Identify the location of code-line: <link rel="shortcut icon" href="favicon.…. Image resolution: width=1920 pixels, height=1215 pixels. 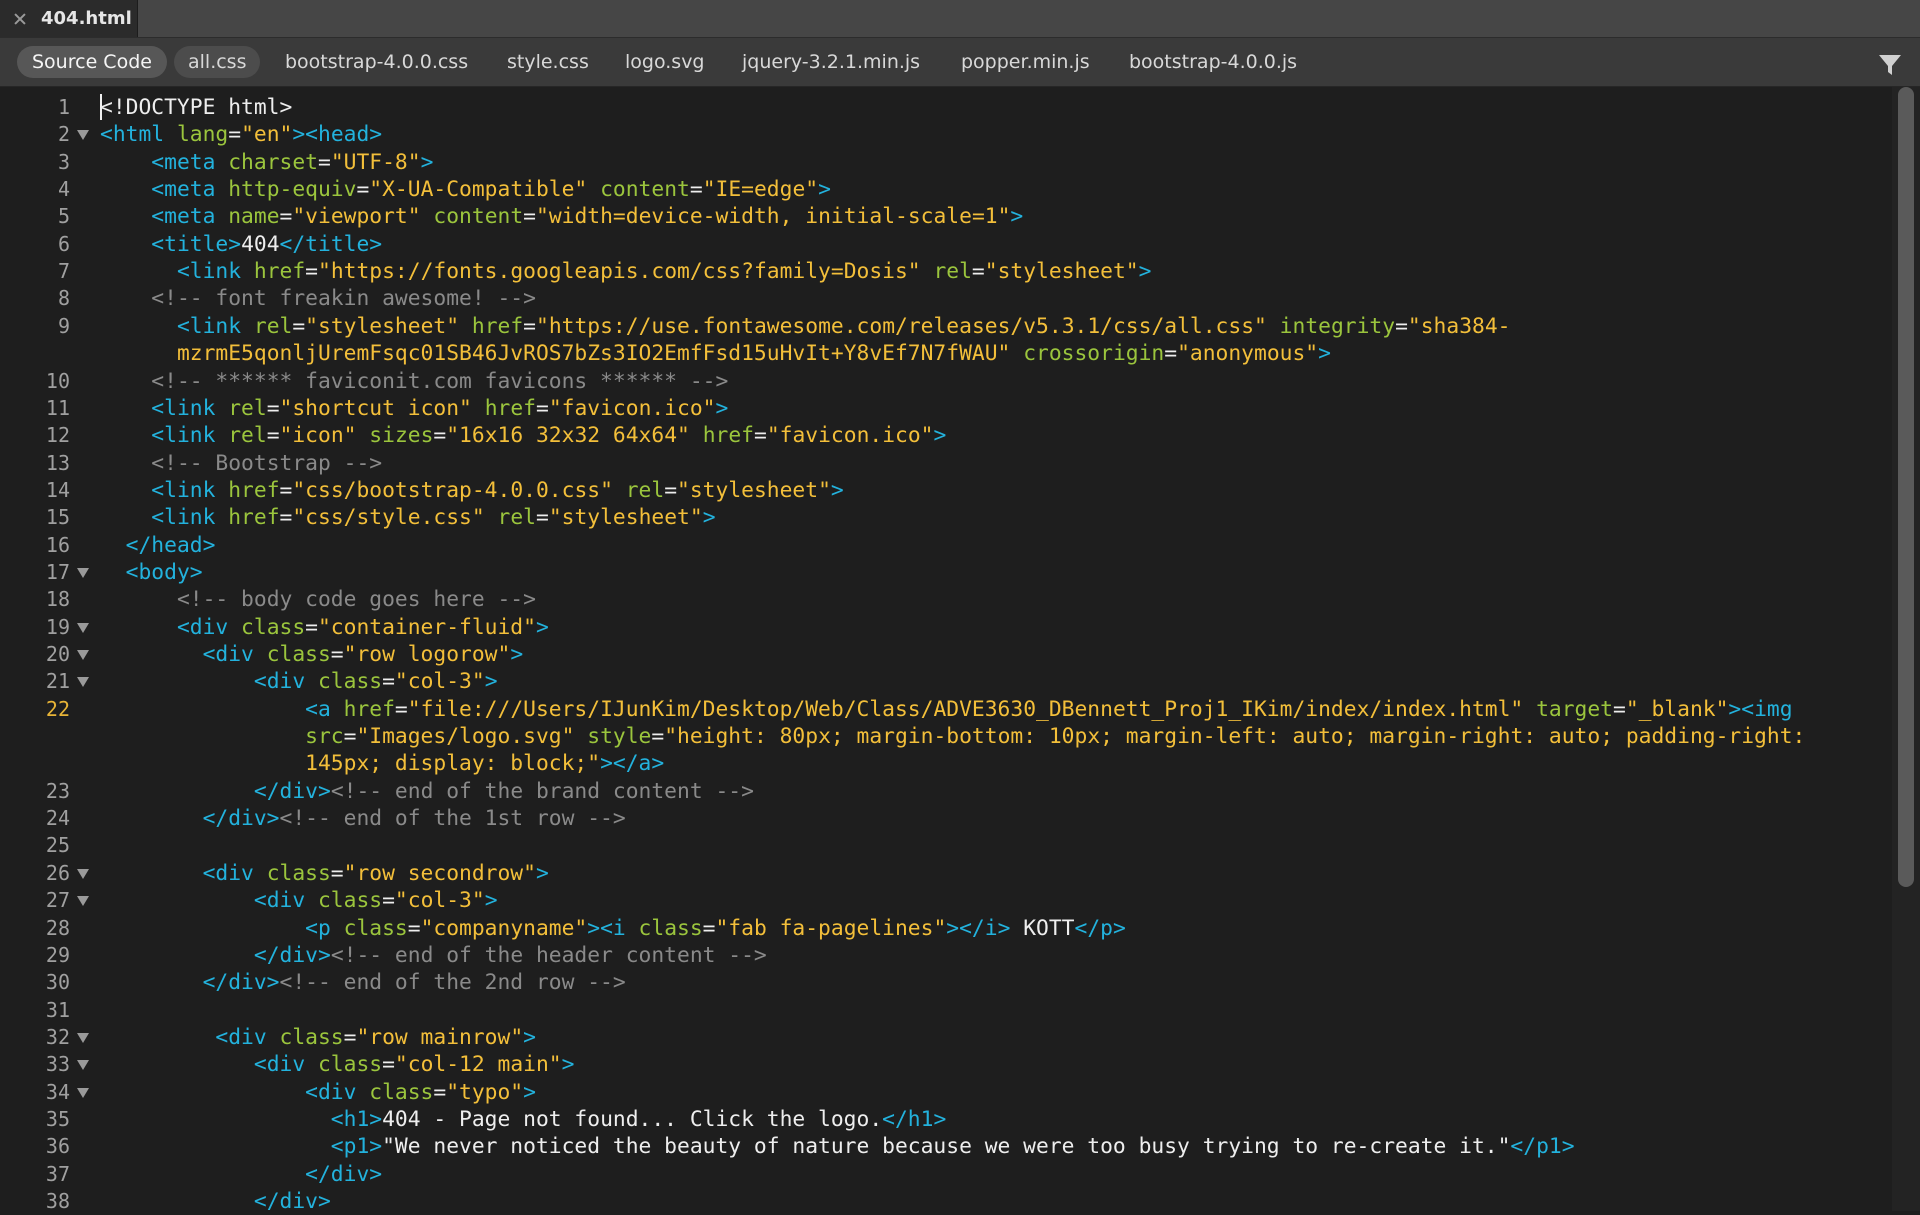
(414, 408).